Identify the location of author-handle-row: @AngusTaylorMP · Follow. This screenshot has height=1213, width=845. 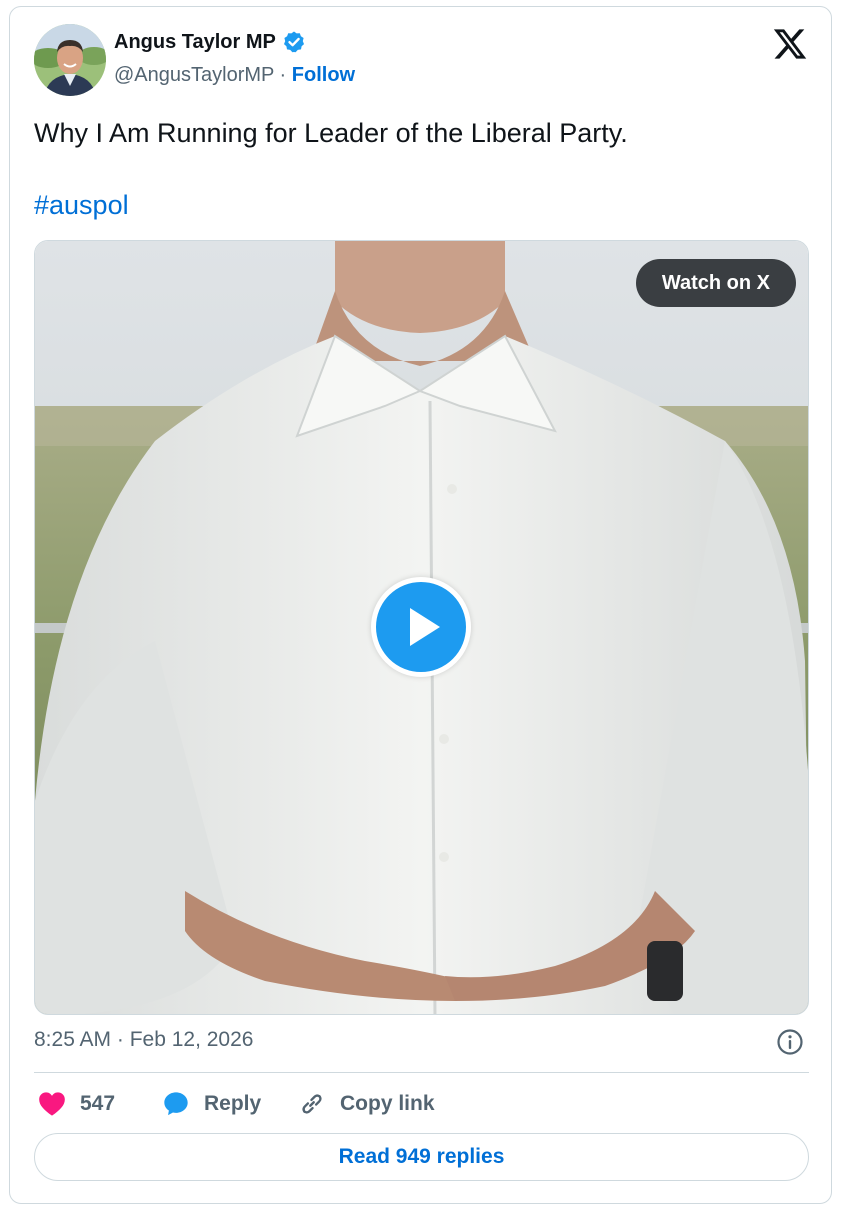
(234, 75).